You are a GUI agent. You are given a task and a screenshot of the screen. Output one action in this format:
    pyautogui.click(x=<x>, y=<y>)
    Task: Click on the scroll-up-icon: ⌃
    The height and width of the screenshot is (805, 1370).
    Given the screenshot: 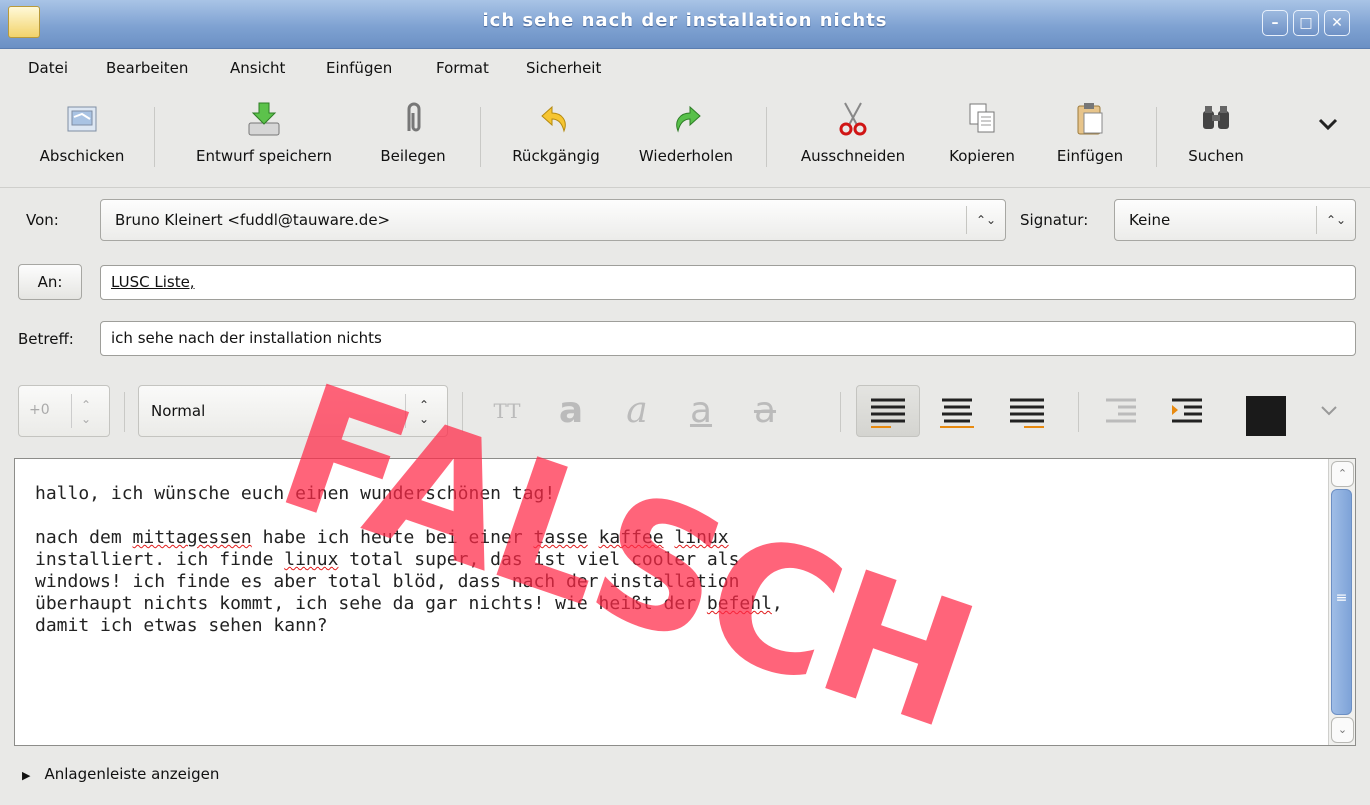 What is the action you would take?
    pyautogui.click(x=1342, y=474)
    